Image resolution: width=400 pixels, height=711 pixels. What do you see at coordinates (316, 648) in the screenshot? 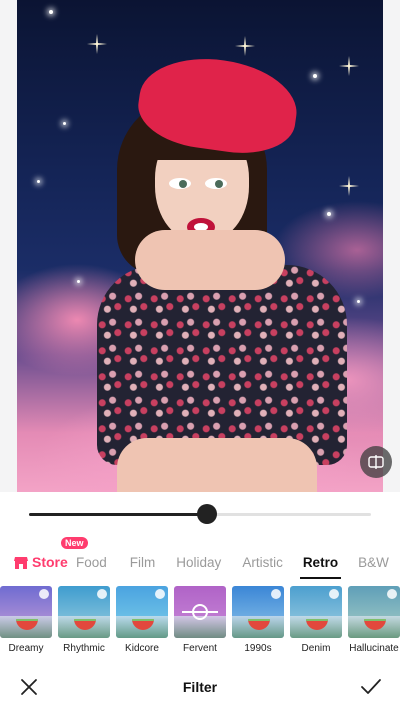
I see `filter-label: Denim` at bounding box center [316, 648].